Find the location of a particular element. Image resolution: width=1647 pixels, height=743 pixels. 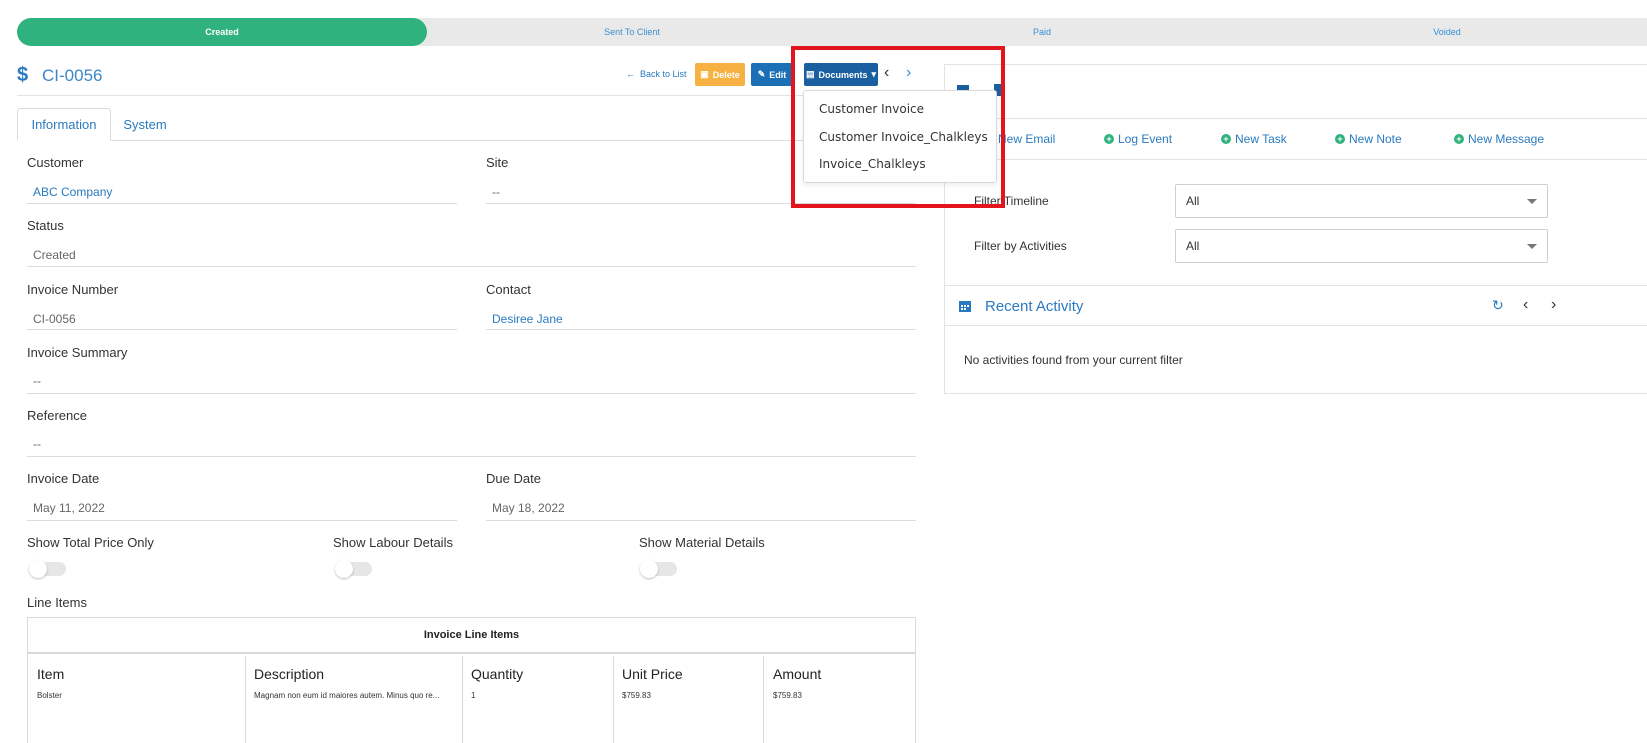

column-header-amount: Amount is located at coordinates (797, 674).